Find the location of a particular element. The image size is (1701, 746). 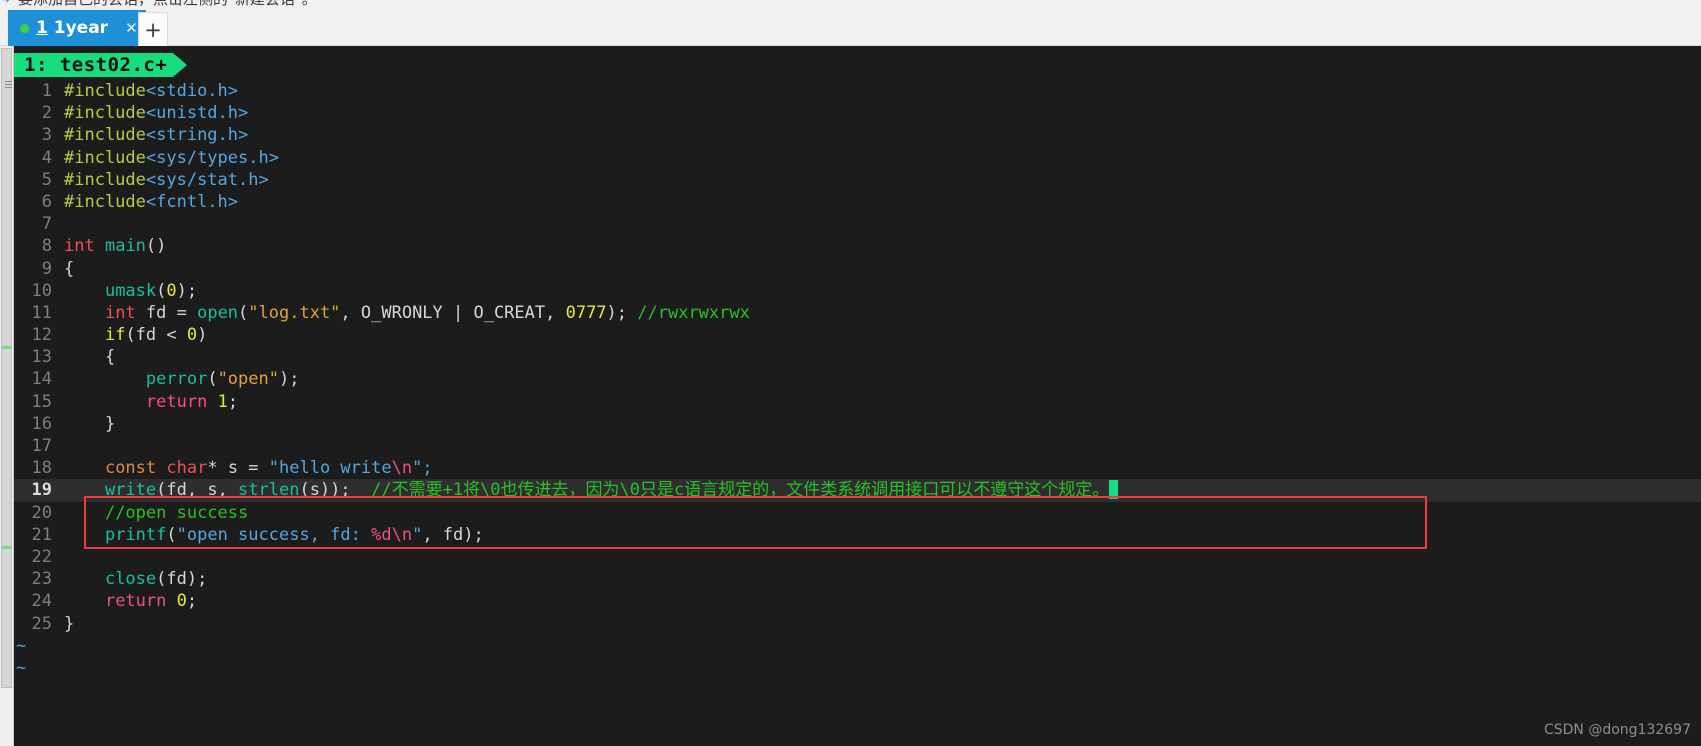

line-number: 18 is located at coordinates (41, 468).